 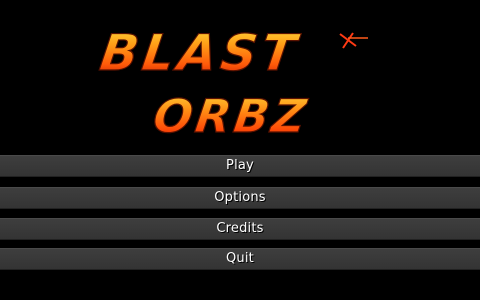 I want to click on options-button-label: Options, so click(x=240, y=197).